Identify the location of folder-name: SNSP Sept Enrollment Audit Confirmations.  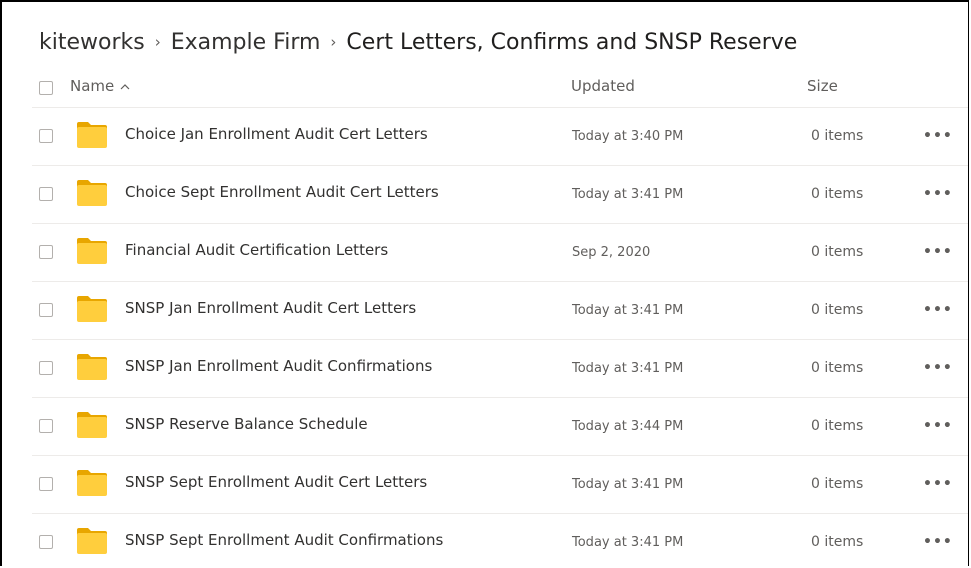
(284, 540).